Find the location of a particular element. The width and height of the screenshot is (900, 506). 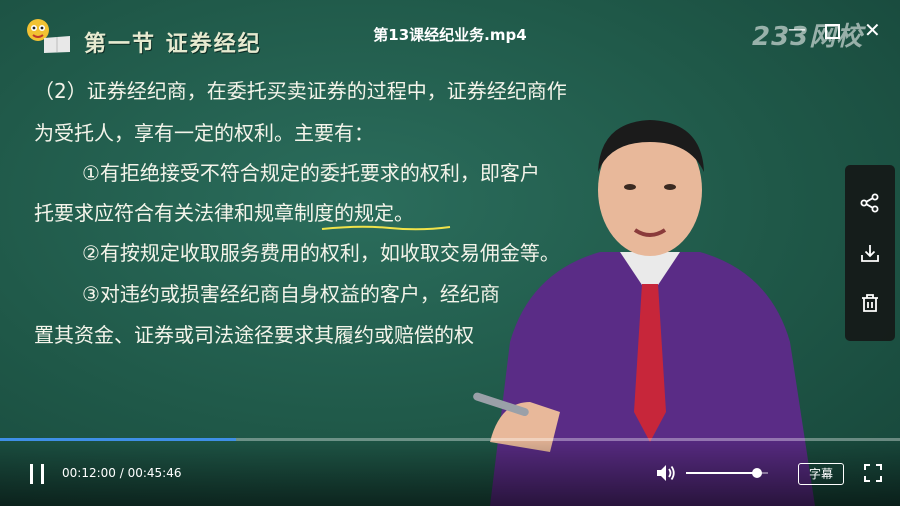

delete-button is located at coordinates (870, 303).